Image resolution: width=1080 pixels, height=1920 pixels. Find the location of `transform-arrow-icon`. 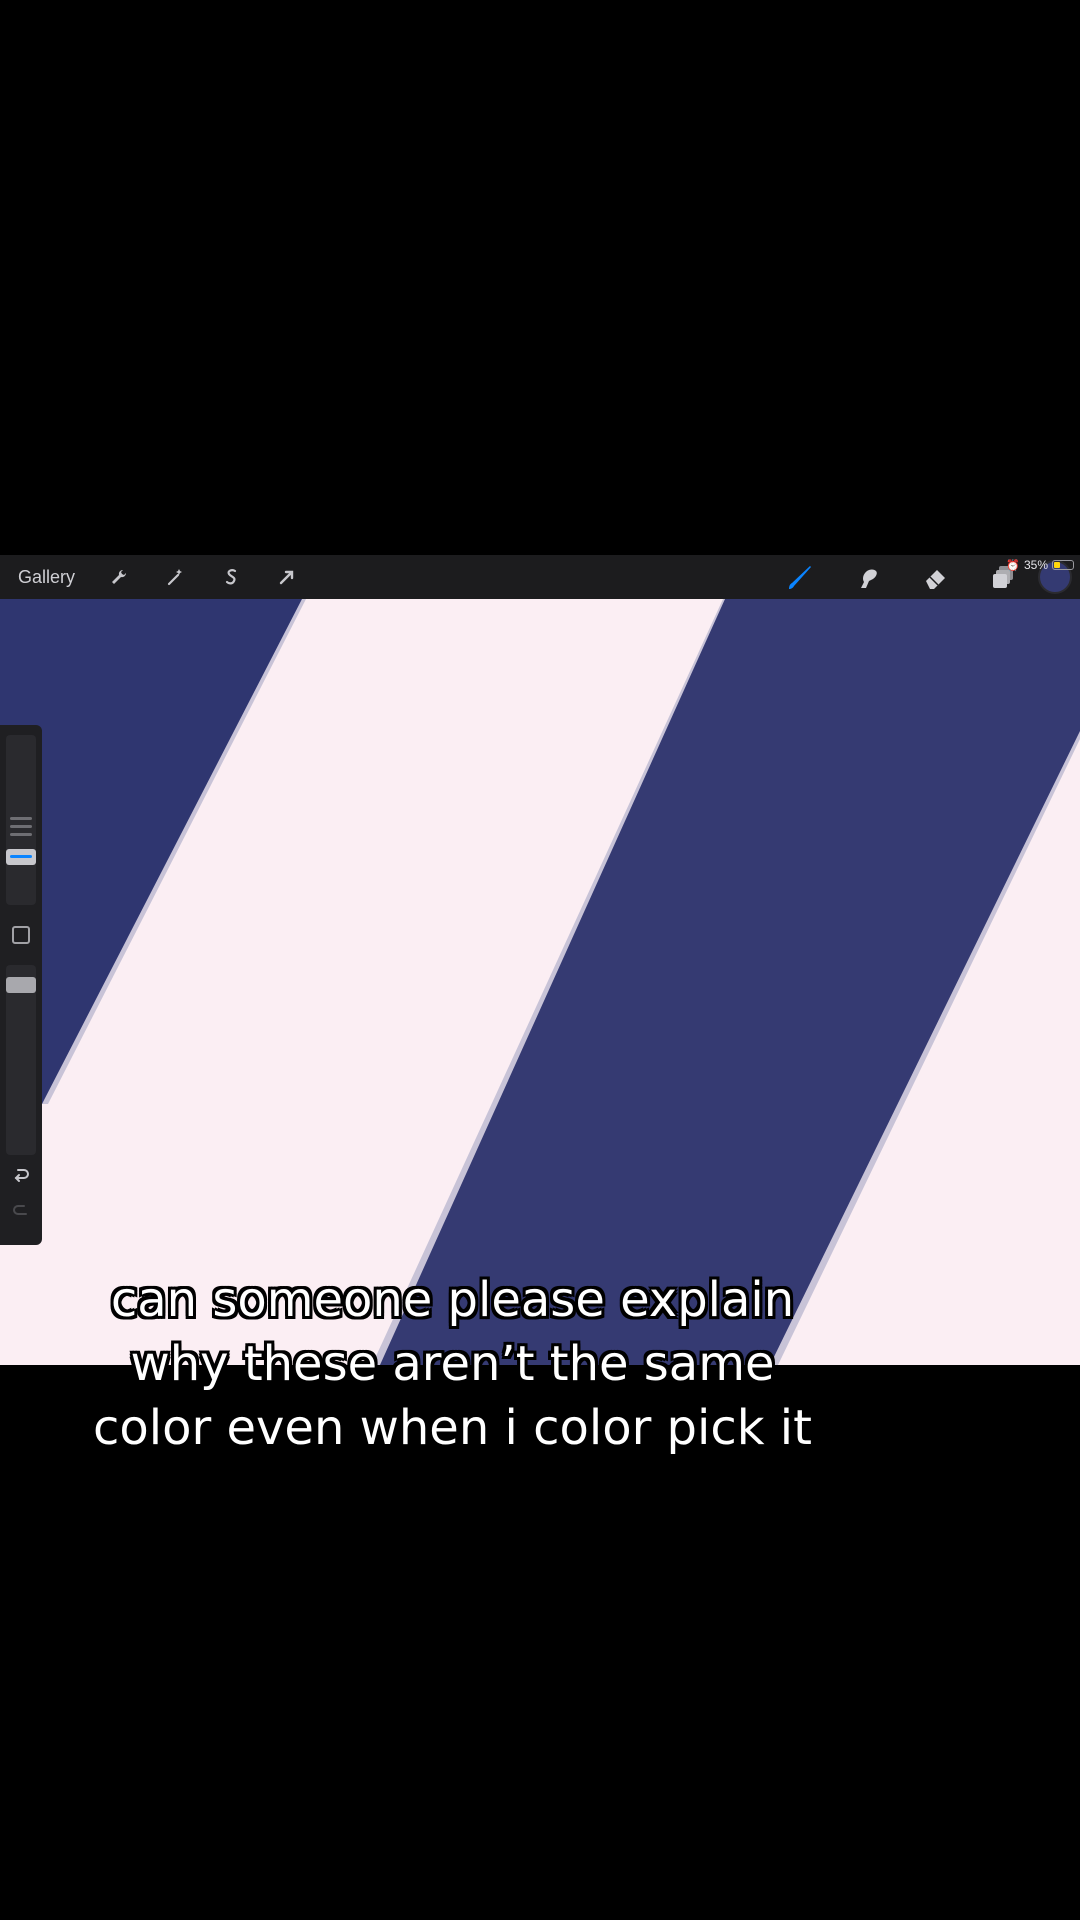

transform-arrow-icon is located at coordinates (287, 577).